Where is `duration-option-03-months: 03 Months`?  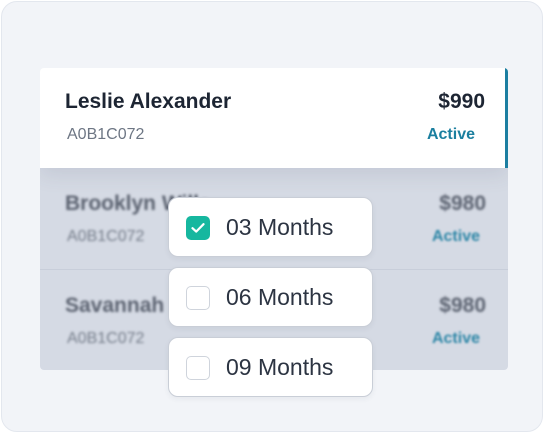
duration-option-03-months: 03 Months is located at coordinates (270, 227).